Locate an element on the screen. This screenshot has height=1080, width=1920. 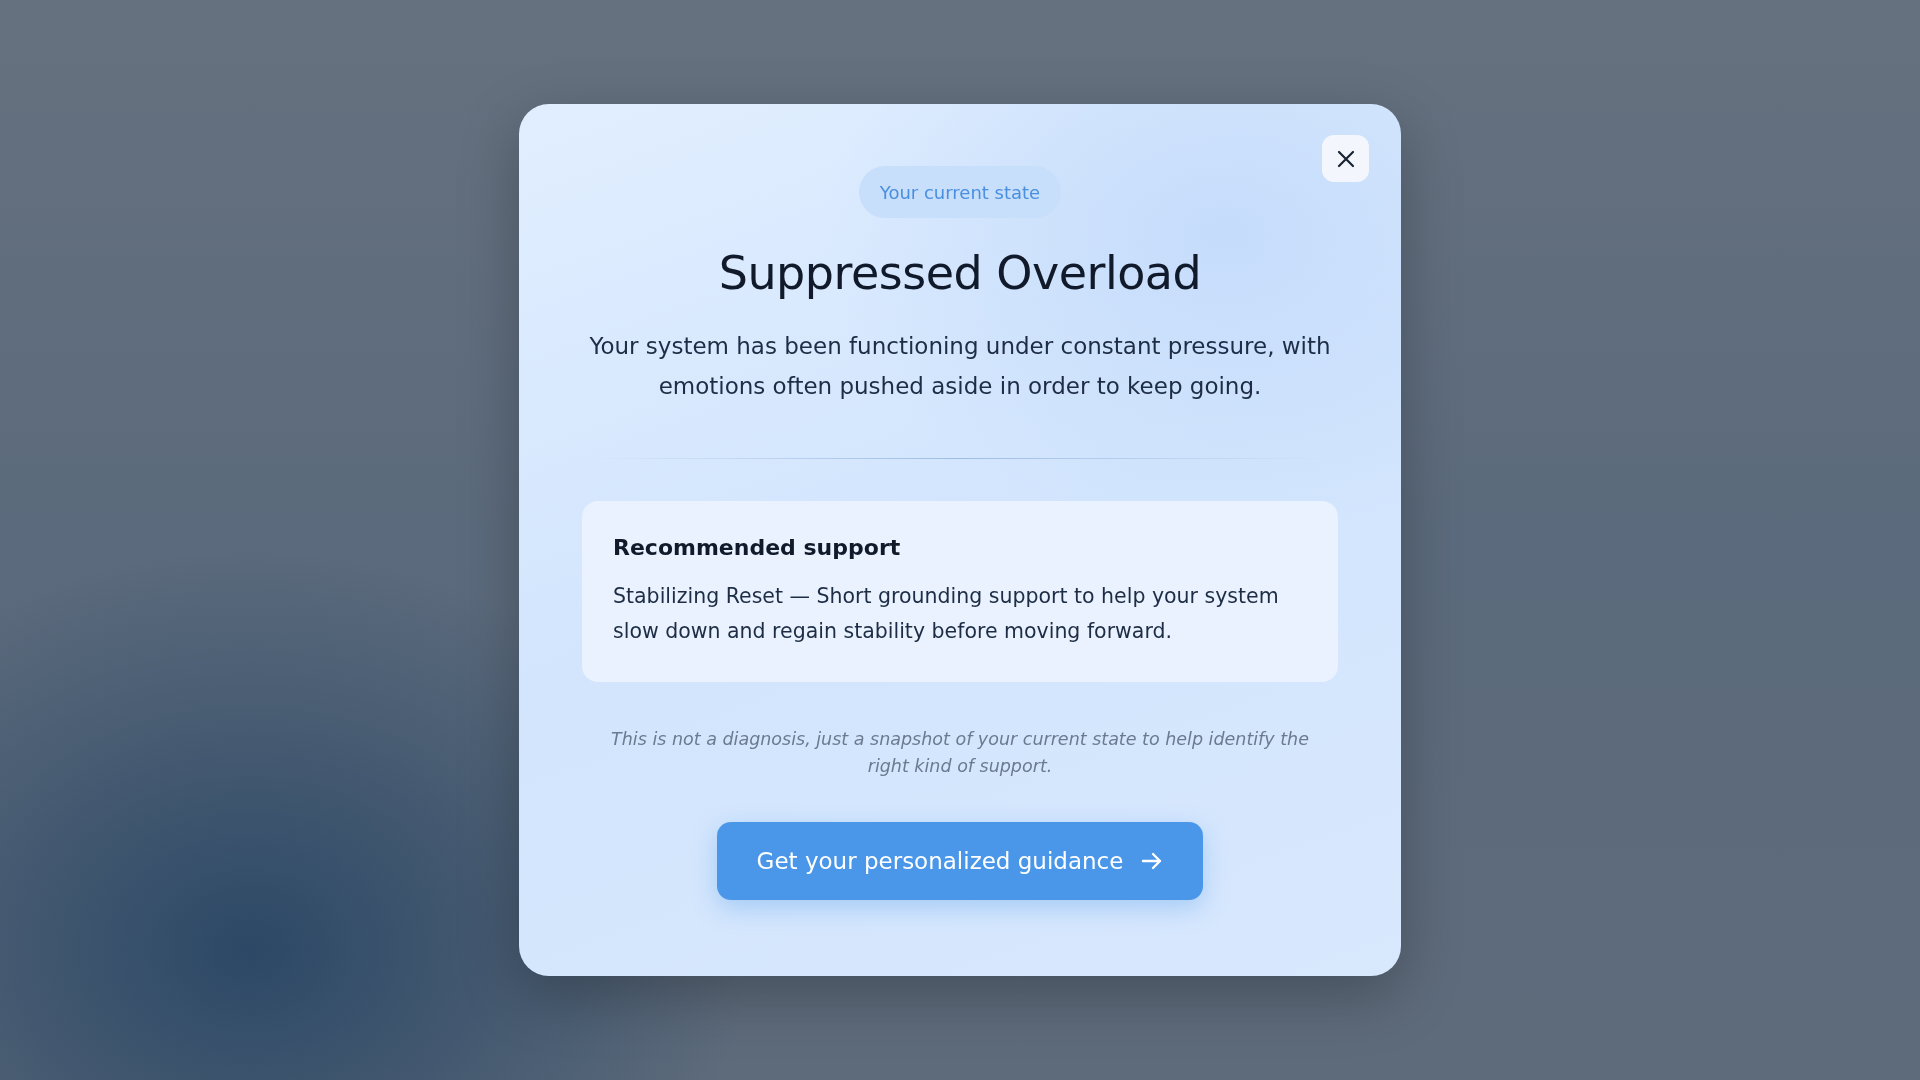
guidance-button: Get your personalized guidance is located at coordinates (960, 861).